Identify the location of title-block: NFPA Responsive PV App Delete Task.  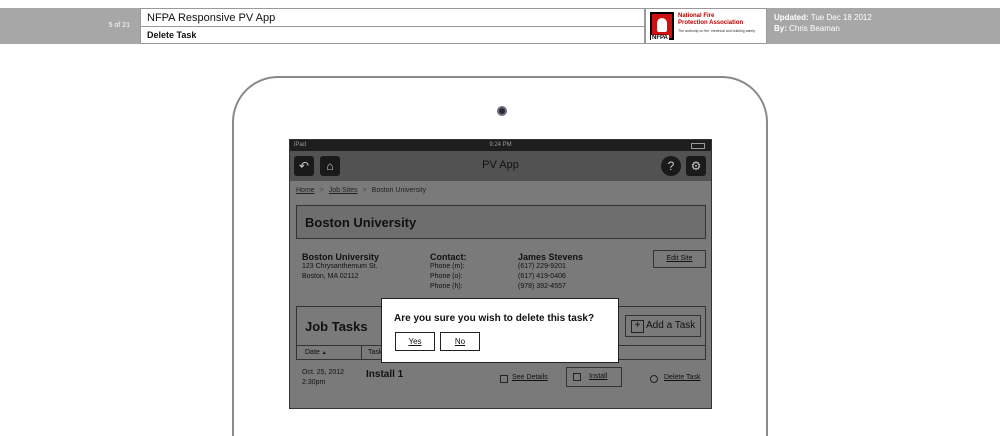
(392, 26).